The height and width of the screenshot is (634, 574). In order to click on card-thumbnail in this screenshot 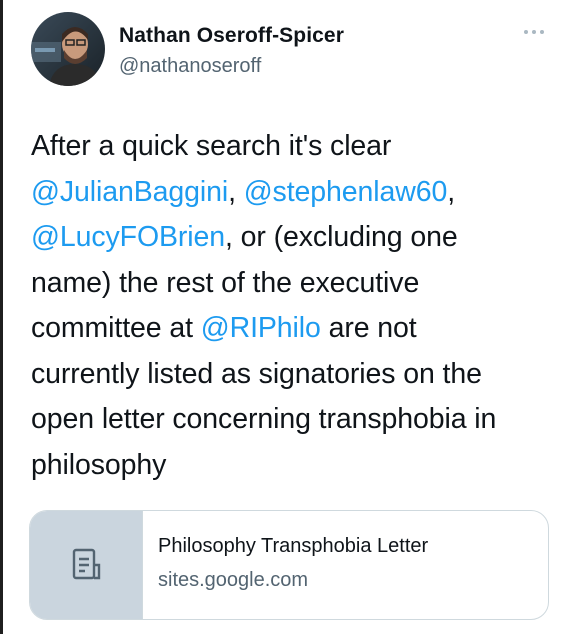, I will do `click(86, 565)`.